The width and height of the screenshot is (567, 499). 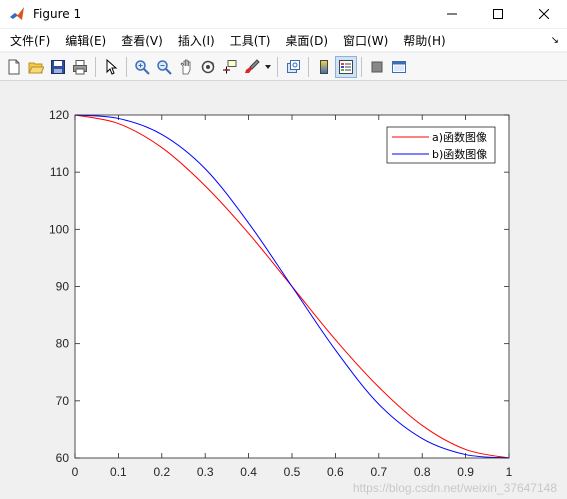 What do you see at coordinates (161, 472) in the screenshot?
I see `x-tick-label: 0.2` at bounding box center [161, 472].